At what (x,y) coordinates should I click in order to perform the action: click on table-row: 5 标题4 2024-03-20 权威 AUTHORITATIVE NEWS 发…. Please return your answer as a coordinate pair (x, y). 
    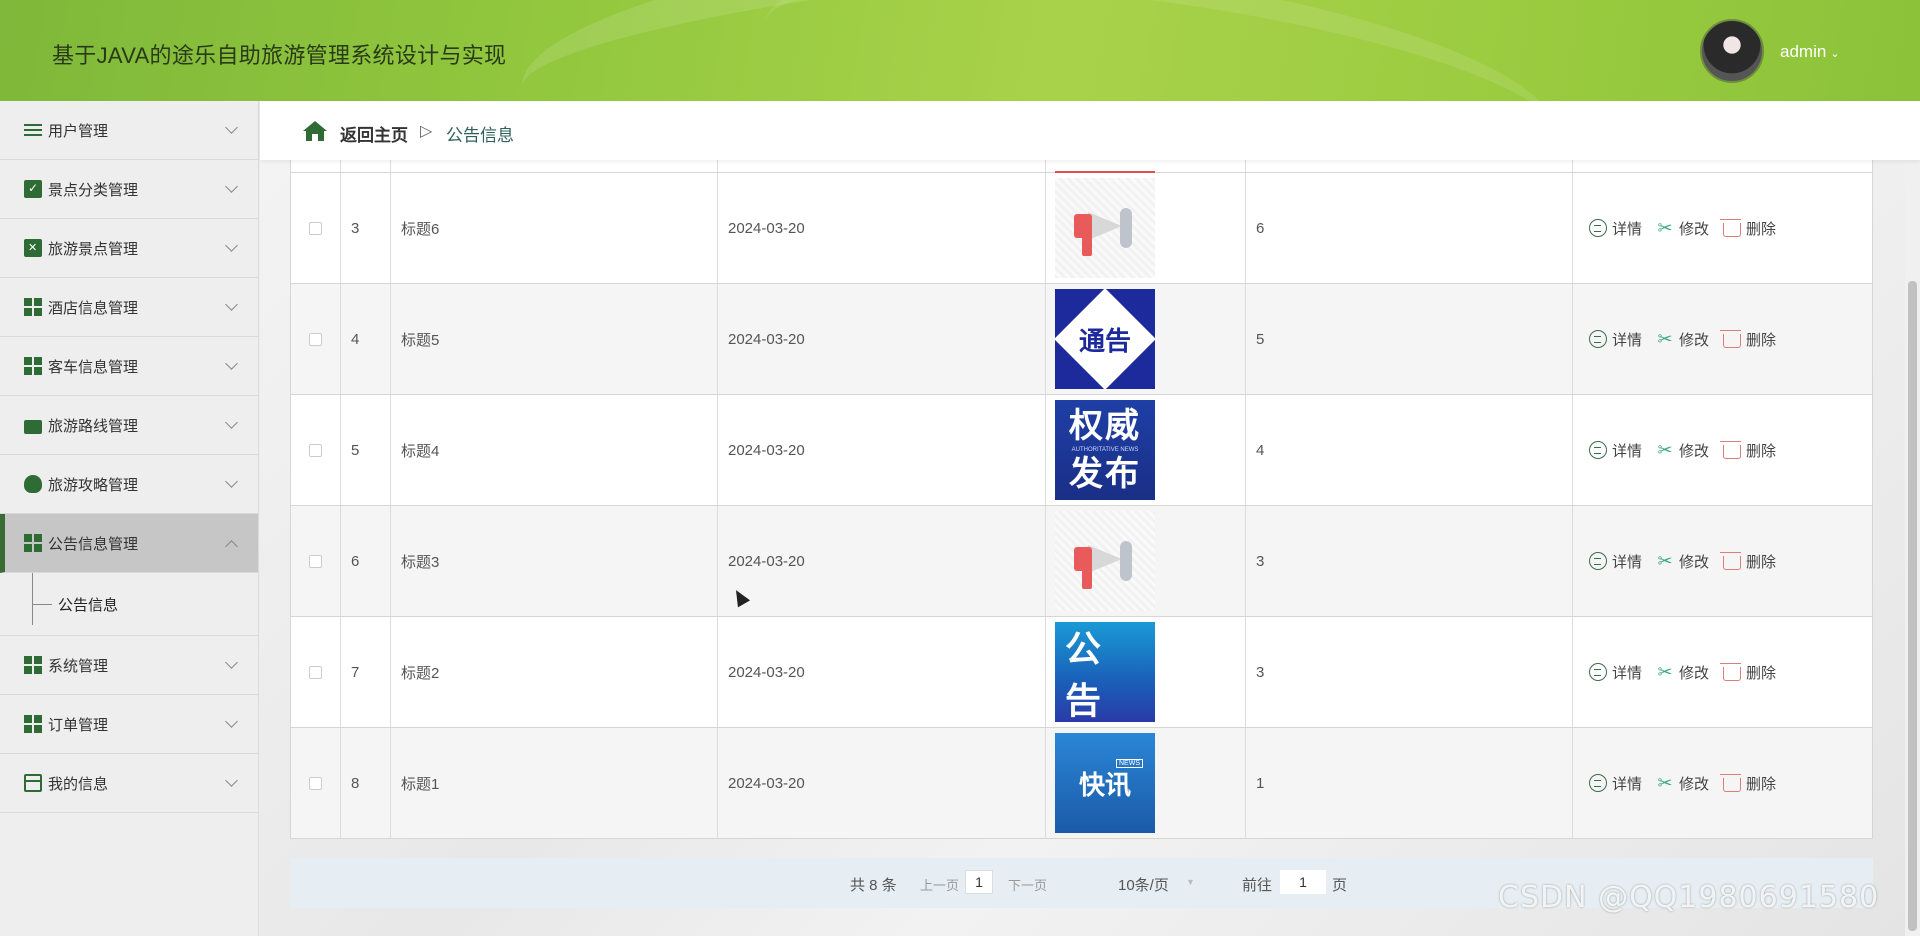
    Looking at the image, I should click on (1081, 450).